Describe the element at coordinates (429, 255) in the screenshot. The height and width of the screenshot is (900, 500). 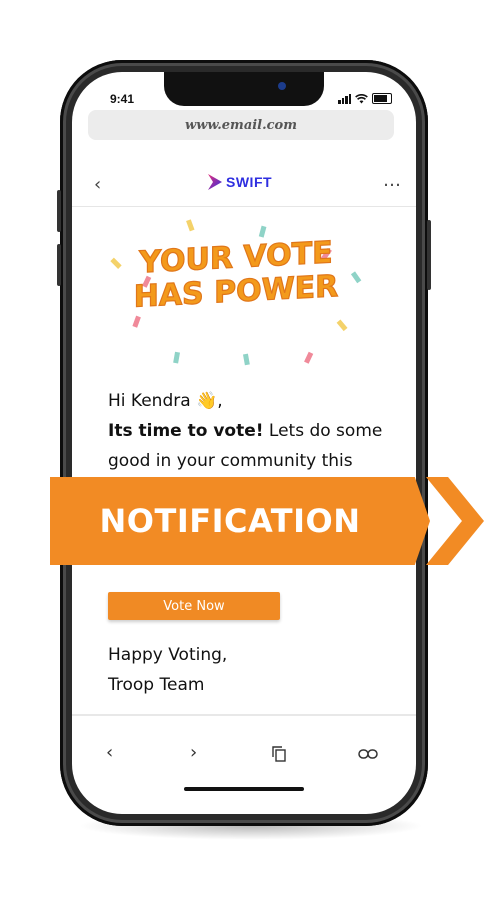
I see `side-button-power` at that location.